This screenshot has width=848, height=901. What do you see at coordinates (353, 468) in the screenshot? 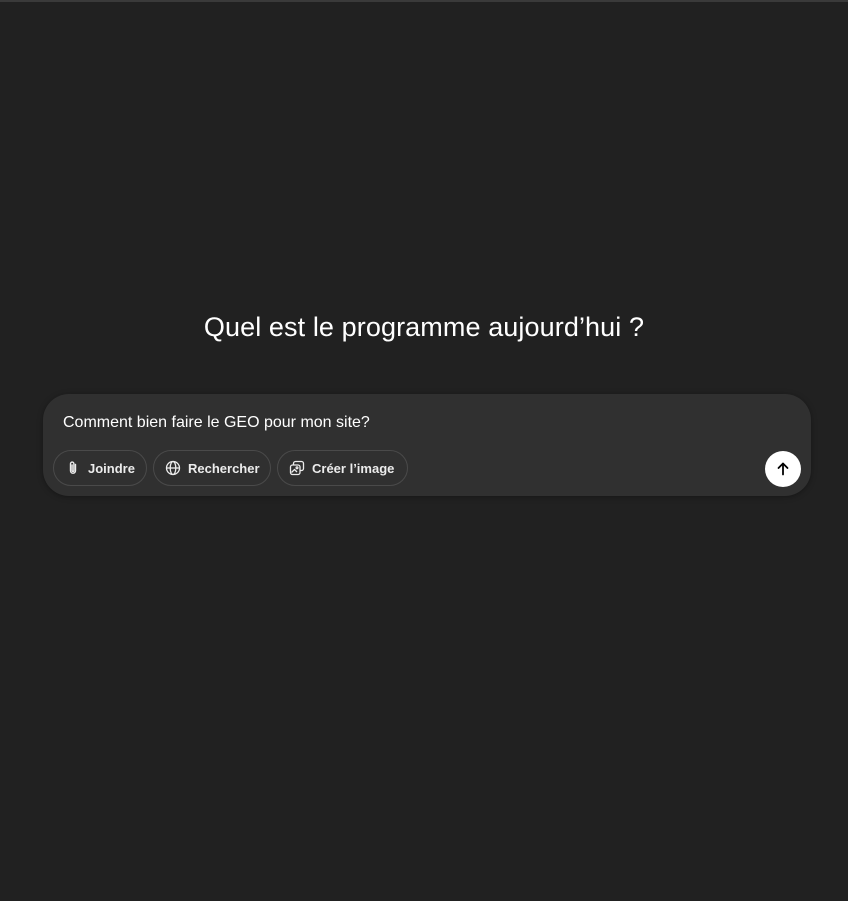
I see `create-image-label: Créer l’image` at bounding box center [353, 468].